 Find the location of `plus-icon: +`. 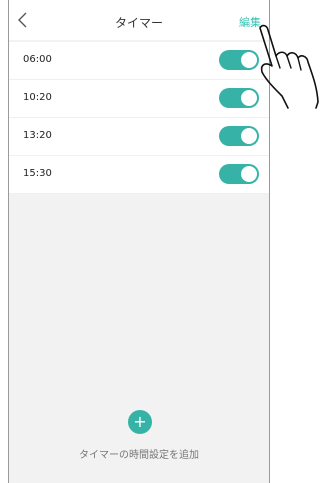

plus-icon: + is located at coordinates (140, 421).